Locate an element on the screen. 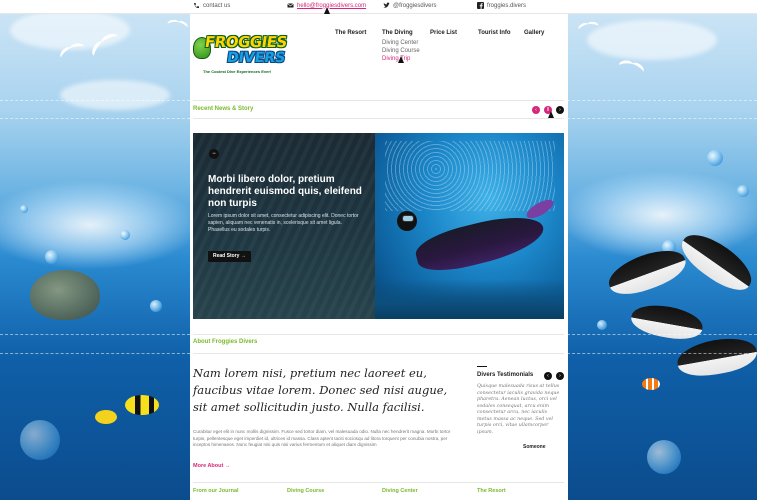 This screenshot has height=500, width=757. logo-tagline: The Coolest Dive Experiences Ever! is located at coordinates (237, 71).